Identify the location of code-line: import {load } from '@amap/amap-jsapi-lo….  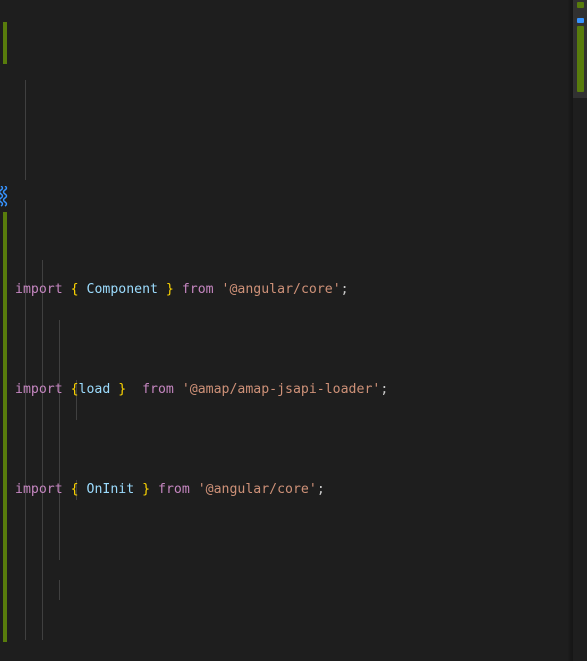
(286, 390).